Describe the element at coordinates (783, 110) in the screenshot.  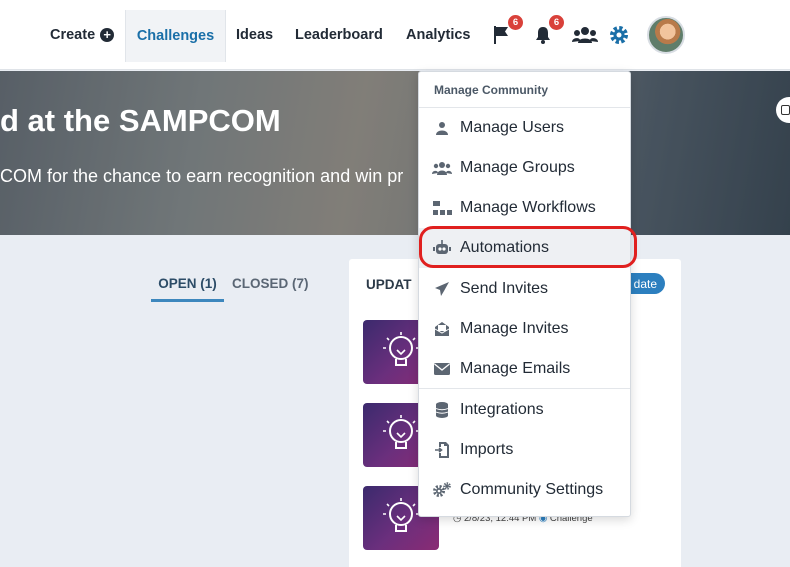
I see `edit-banner-button` at that location.